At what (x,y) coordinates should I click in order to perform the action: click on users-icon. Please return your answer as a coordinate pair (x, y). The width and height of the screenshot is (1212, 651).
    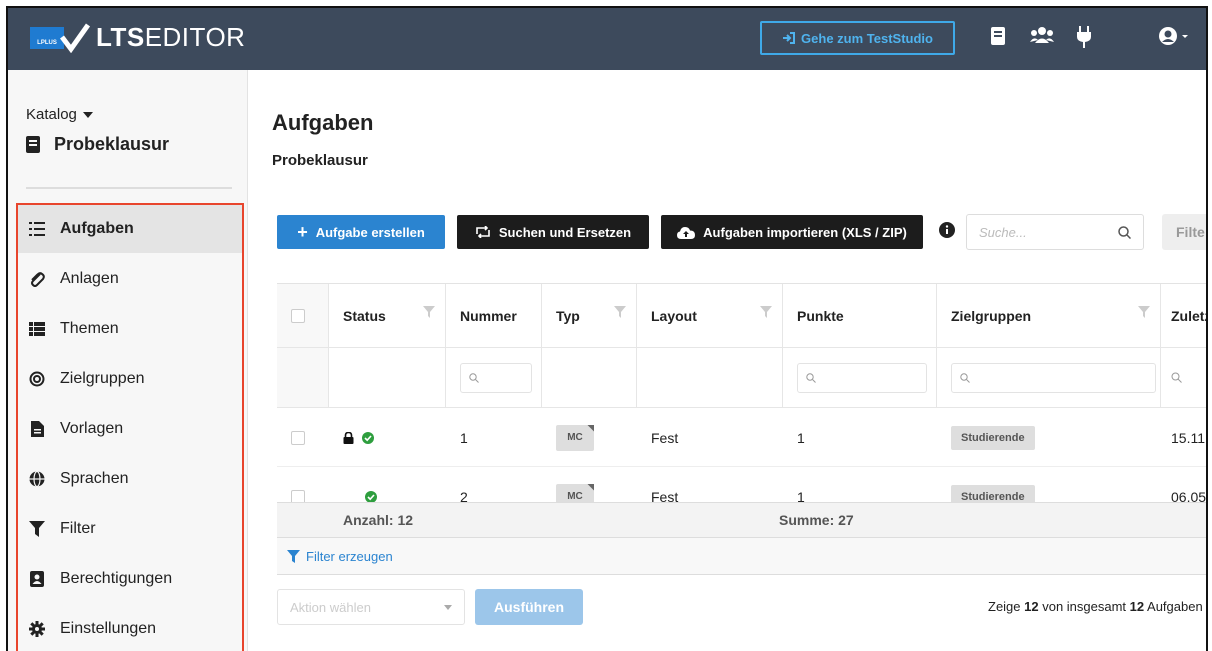
    Looking at the image, I should click on (1042, 35).